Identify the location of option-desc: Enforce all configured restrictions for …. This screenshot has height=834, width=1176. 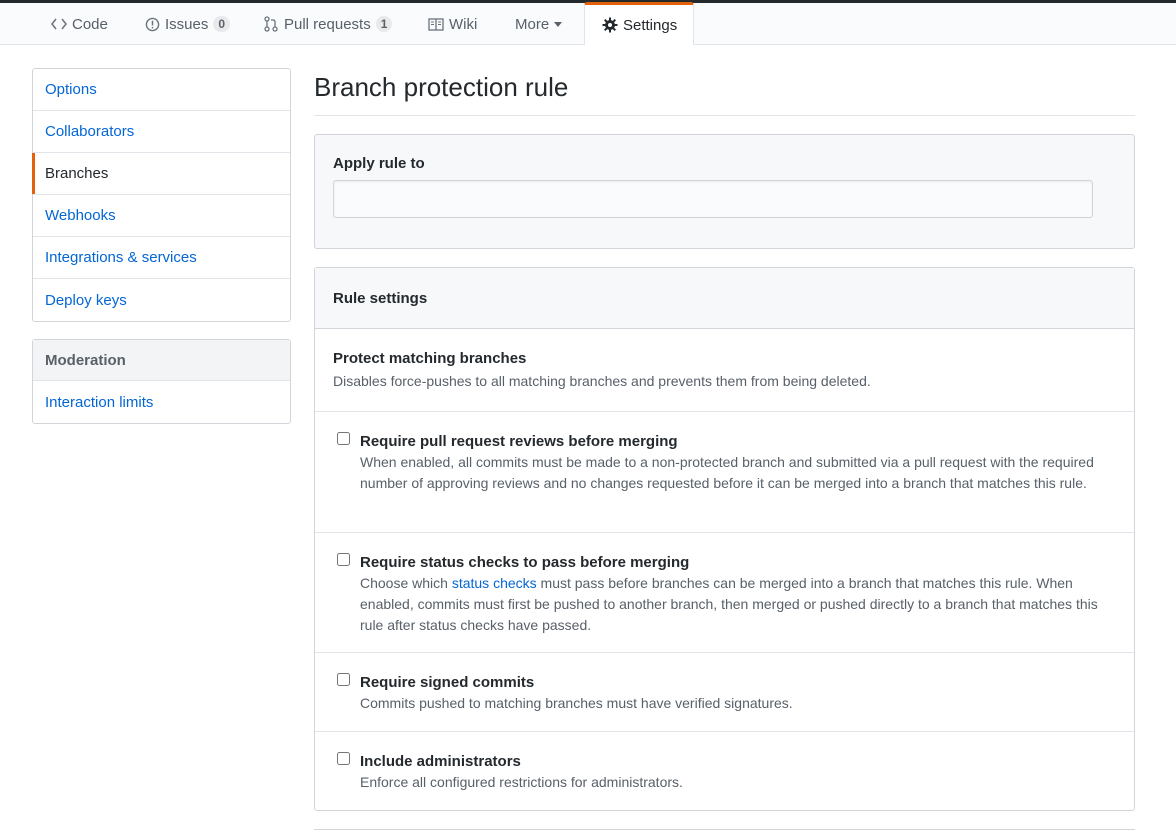
(521, 782).